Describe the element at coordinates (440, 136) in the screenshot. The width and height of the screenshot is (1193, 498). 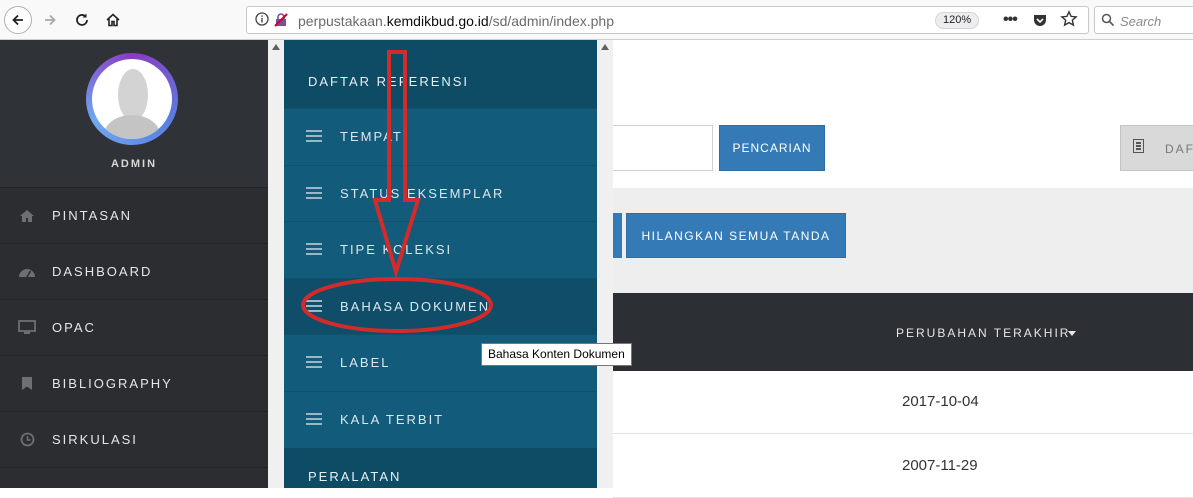
I see `submenu-item-tempat: TEMPAT` at that location.